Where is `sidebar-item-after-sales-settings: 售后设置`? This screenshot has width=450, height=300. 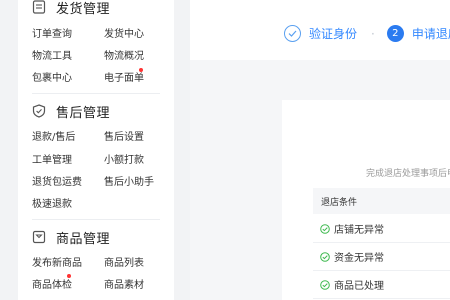
sidebar-item-after-sales-settings: 售后设置 is located at coordinates (124, 135).